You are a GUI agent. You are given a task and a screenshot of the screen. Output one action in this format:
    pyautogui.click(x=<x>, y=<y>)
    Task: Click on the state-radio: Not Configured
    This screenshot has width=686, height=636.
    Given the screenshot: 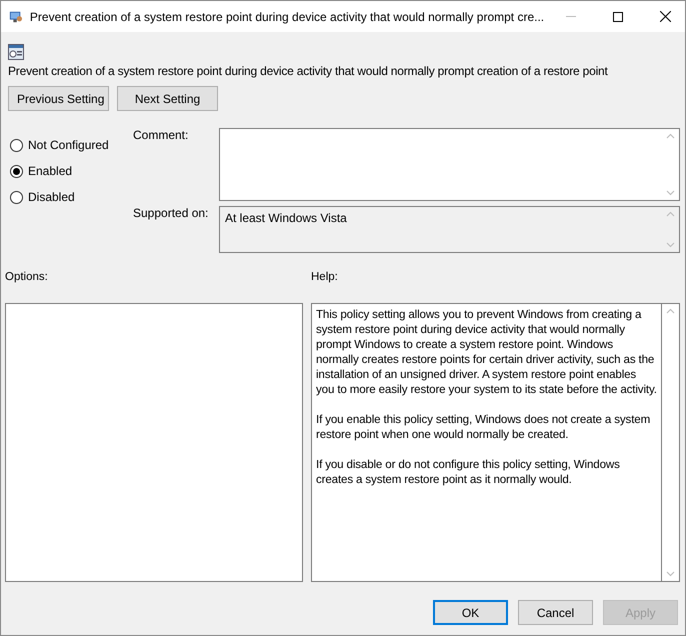 What is the action you would take?
    pyautogui.click(x=71, y=145)
    